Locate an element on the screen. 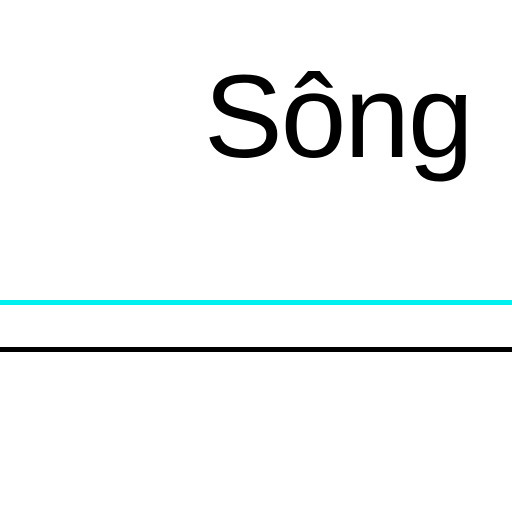 This screenshot has width=512, height=512. black-line-feature is located at coordinates (256, 349).